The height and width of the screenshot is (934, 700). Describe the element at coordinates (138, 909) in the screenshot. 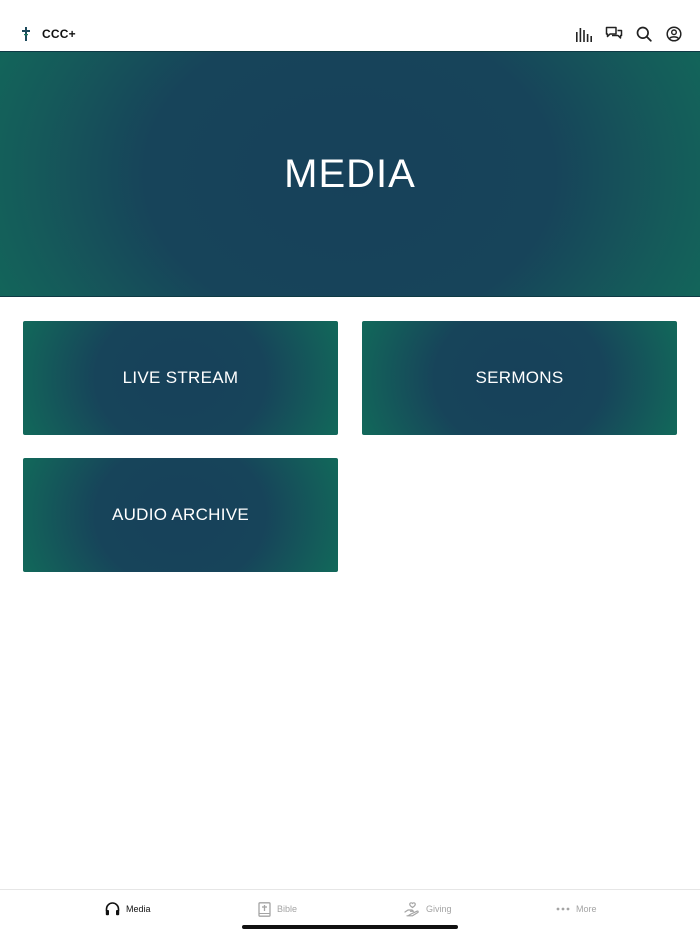

I see `tab-label: Media` at that location.